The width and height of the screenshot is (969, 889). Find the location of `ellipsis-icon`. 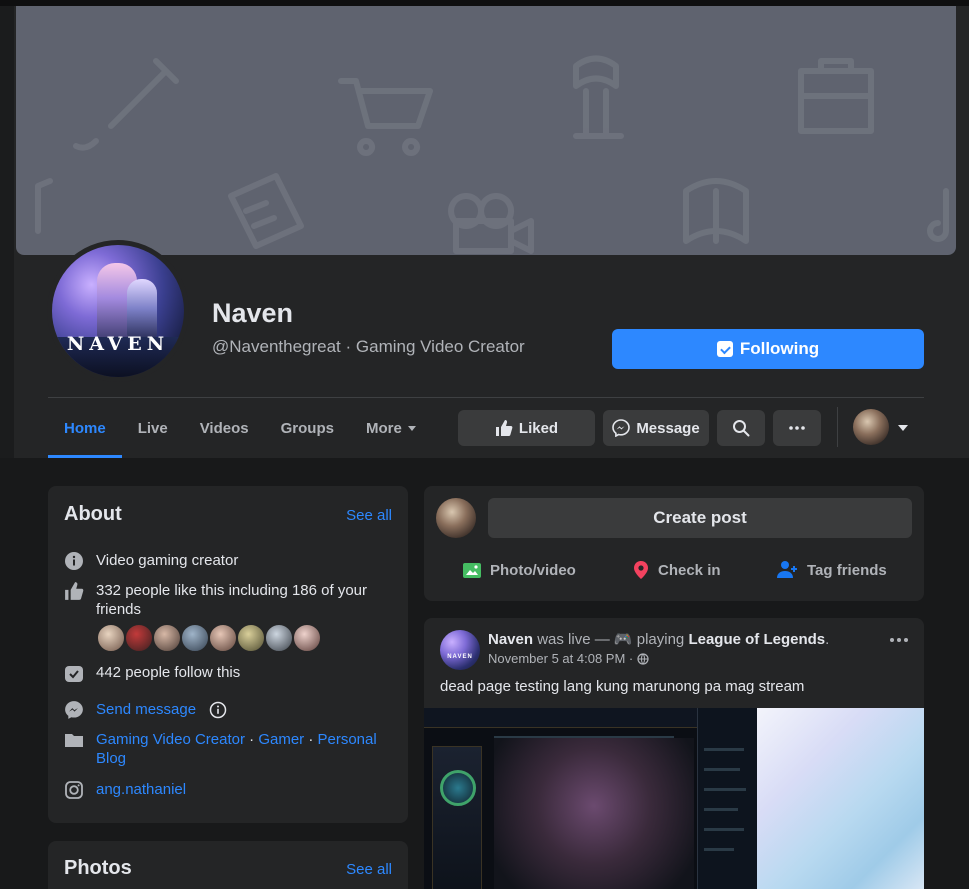

ellipsis-icon is located at coordinates (797, 428).